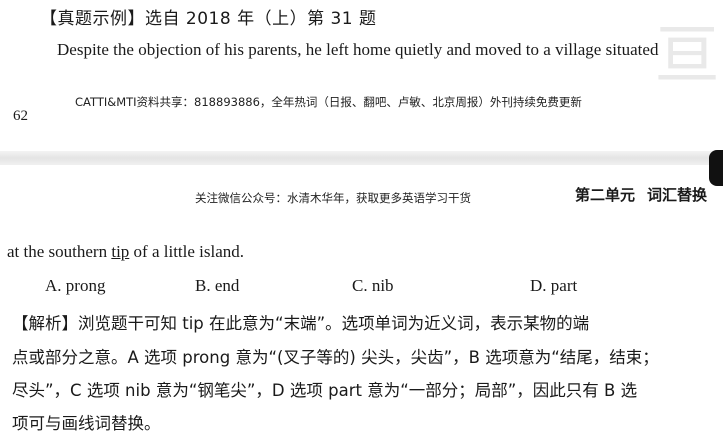 The height and width of the screenshot is (442, 723). What do you see at coordinates (301, 323) in the screenshot?
I see `analysis-line: 【解析】浏览题干可知 tip 在此意为“末端”。选项单词为近义词，表示某物的端` at bounding box center [301, 323].